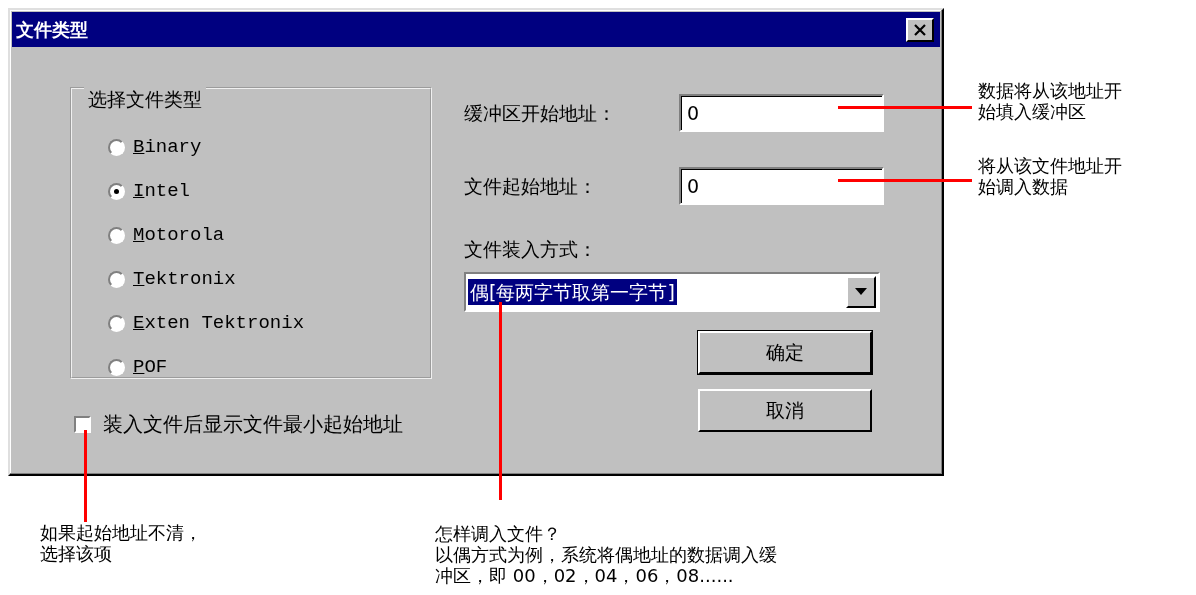 This screenshot has width=1196, height=595. I want to click on cancel-button: 取消, so click(785, 410).